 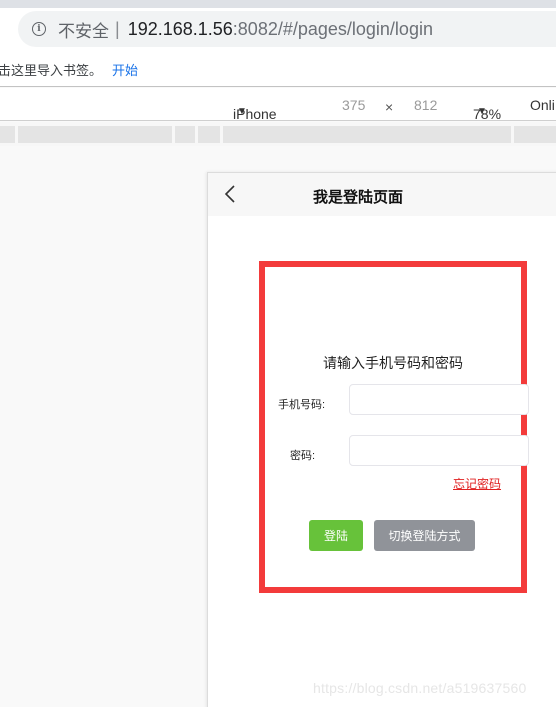 I want to click on phone-input, so click(x=439, y=399).